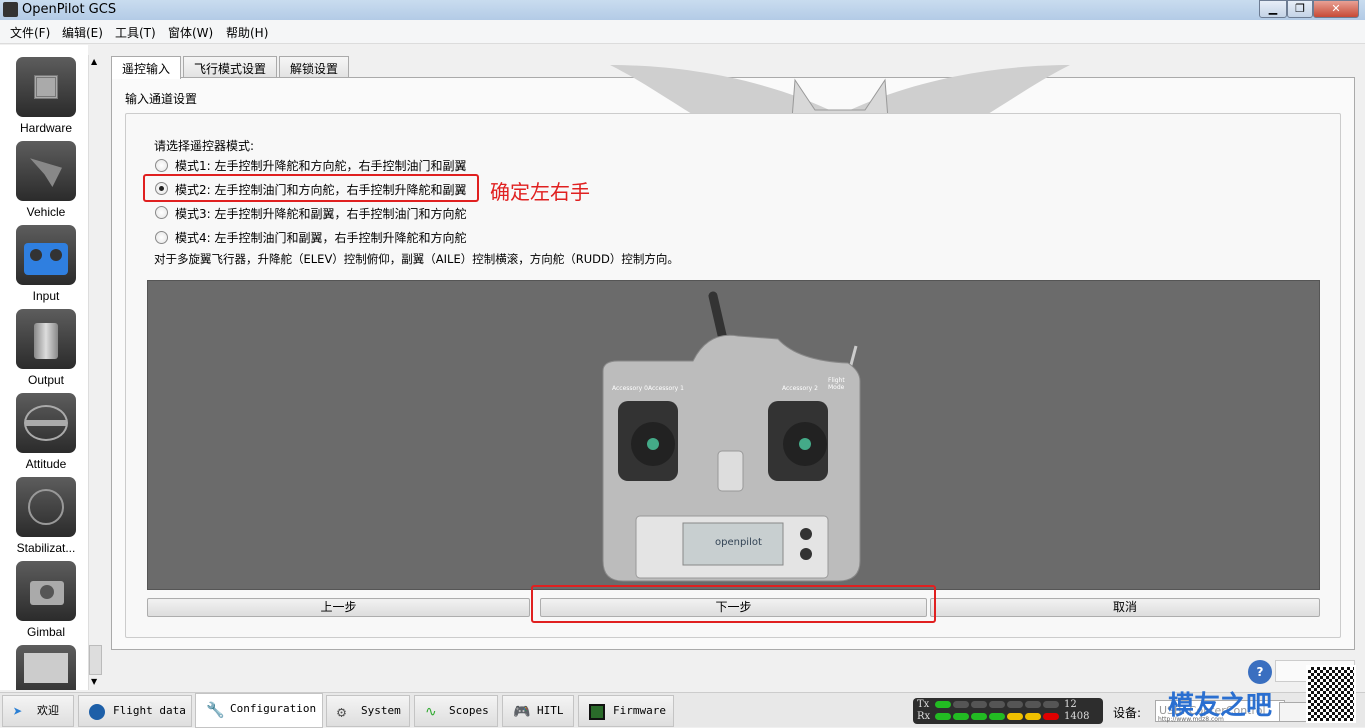 The height and width of the screenshot is (728, 1365). Describe the element at coordinates (30, 32) in the screenshot. I see `menu-file: 文件(F)` at that location.